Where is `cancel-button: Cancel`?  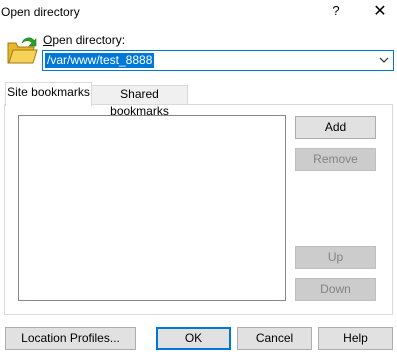
cancel-button: Cancel is located at coordinates (274, 338).